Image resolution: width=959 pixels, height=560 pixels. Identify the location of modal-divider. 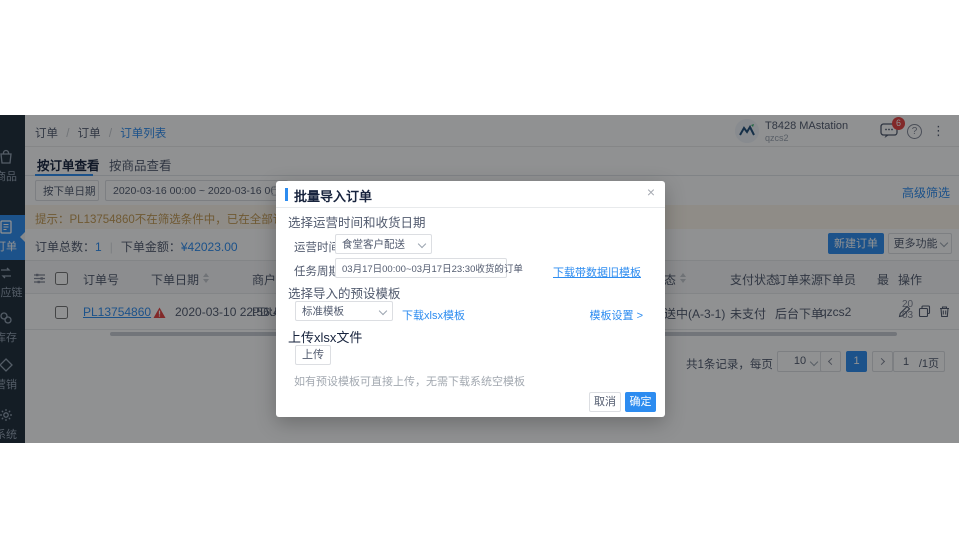
(470, 207).